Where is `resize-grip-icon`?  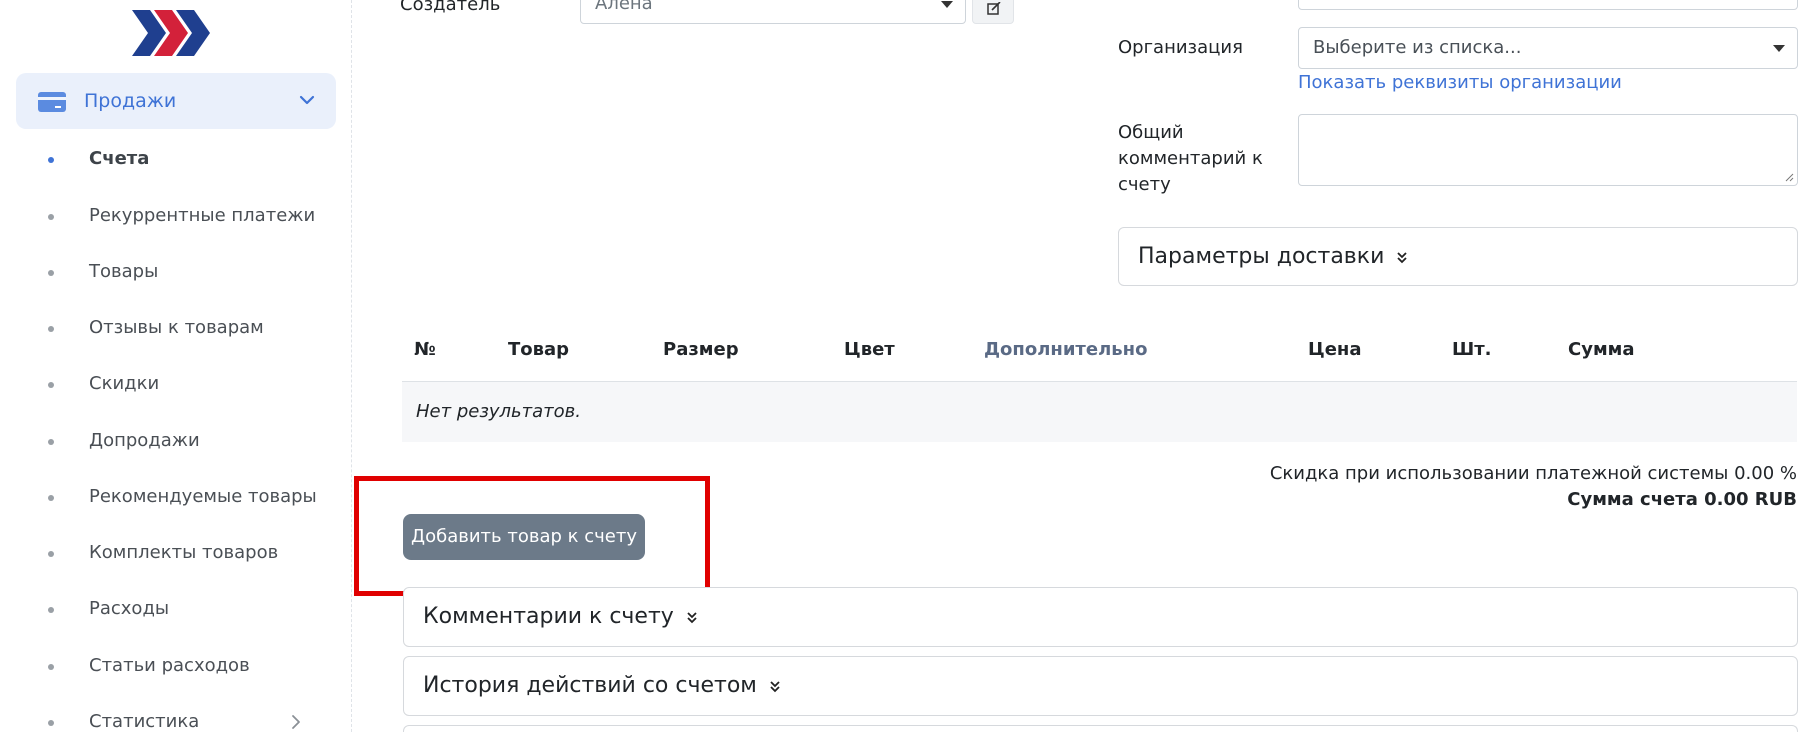 resize-grip-icon is located at coordinates (1789, 177).